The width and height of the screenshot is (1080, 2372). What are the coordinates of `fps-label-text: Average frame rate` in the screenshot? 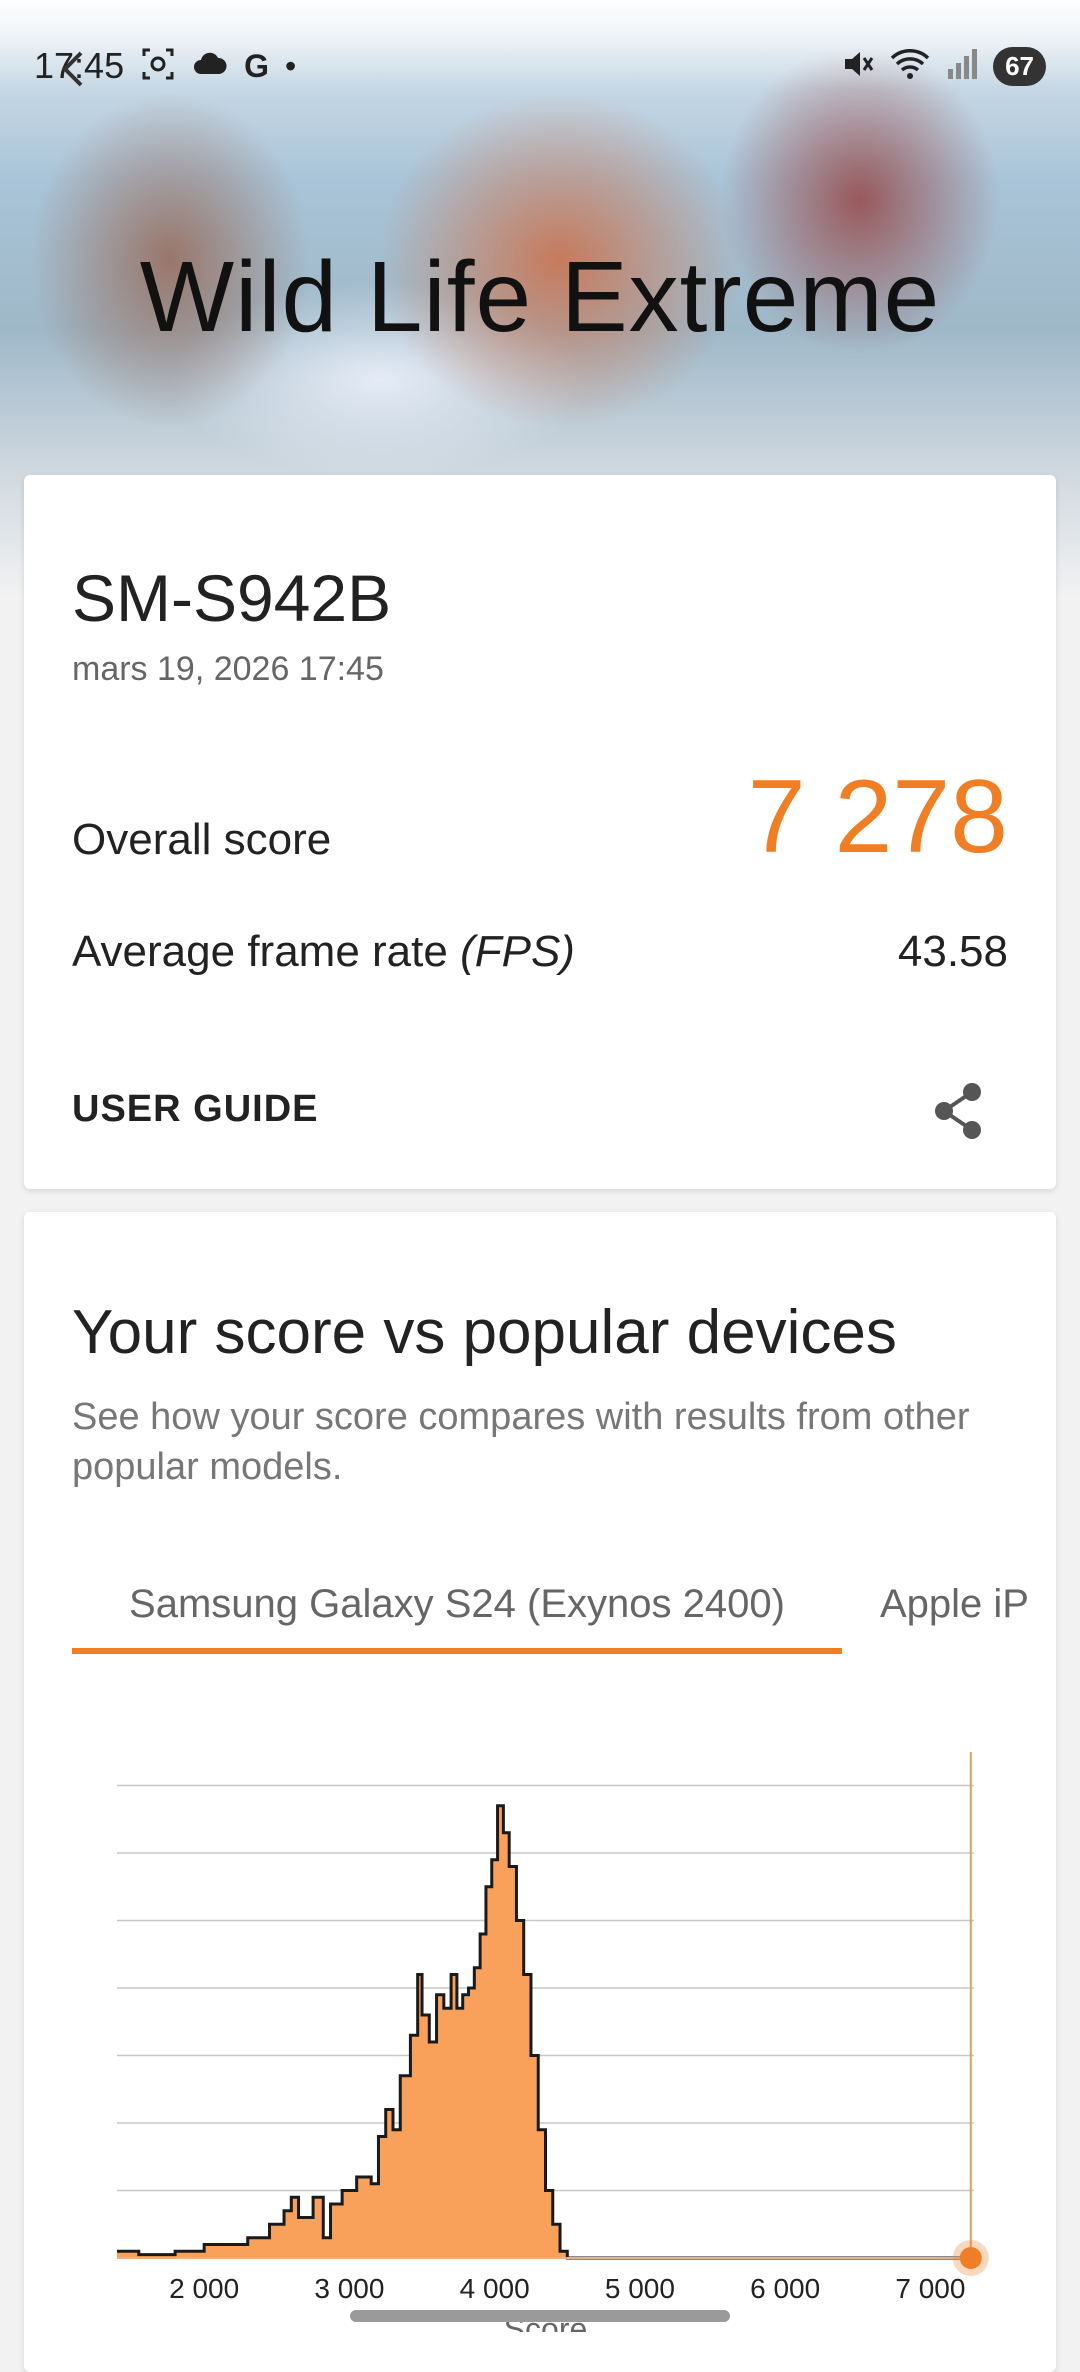 It's located at (260, 951).